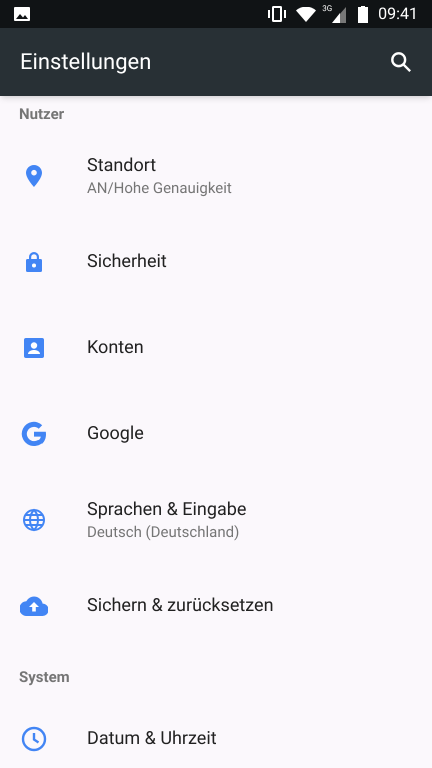 This screenshot has width=432, height=768. What do you see at coordinates (216, 348) in the screenshot?
I see `settings-item: Konten` at bounding box center [216, 348].